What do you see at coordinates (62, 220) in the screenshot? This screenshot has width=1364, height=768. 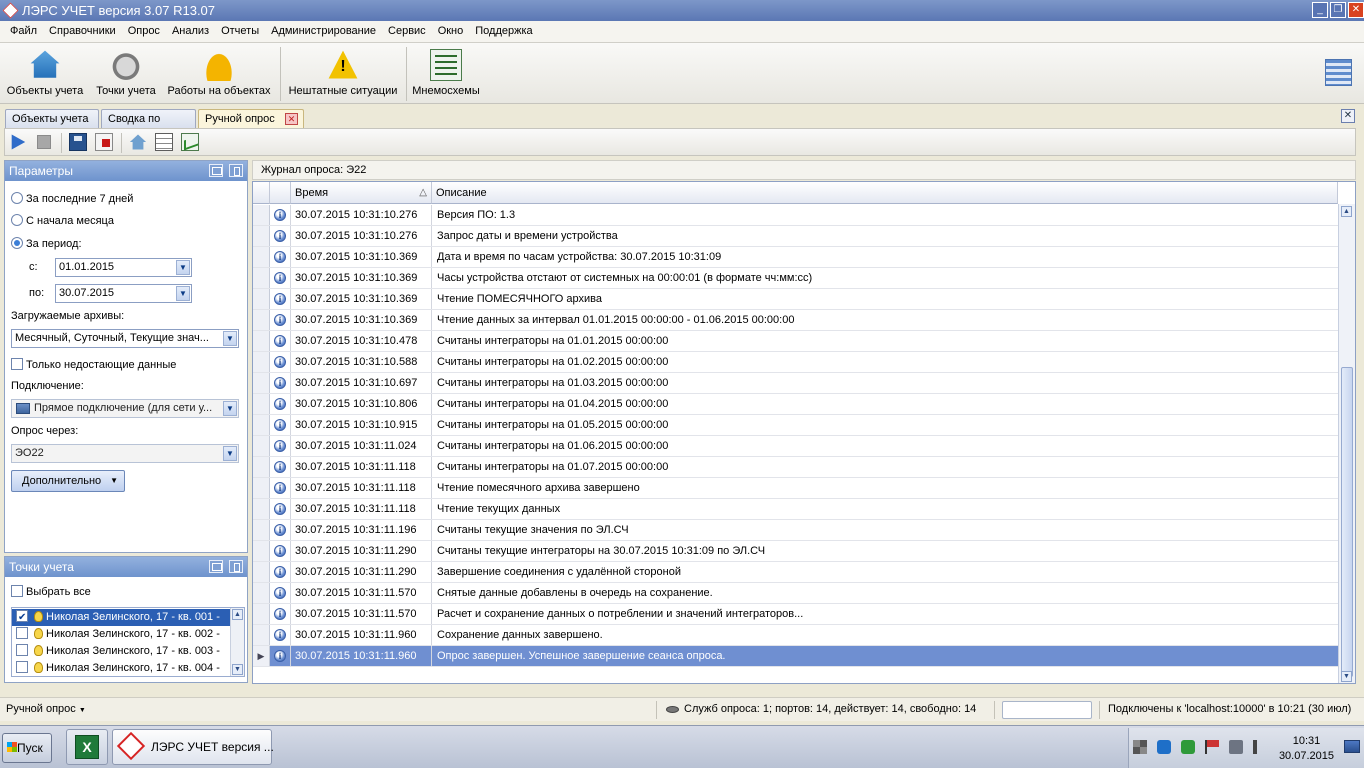 I see `radio-month-start: С начала месяца` at bounding box center [62, 220].